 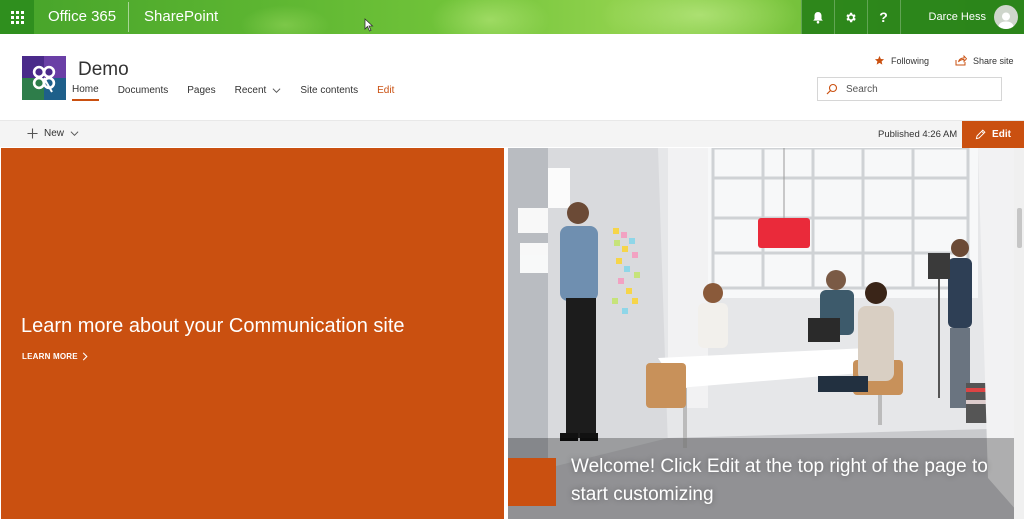 What do you see at coordinates (961, 60) in the screenshot?
I see `share-icon` at bounding box center [961, 60].